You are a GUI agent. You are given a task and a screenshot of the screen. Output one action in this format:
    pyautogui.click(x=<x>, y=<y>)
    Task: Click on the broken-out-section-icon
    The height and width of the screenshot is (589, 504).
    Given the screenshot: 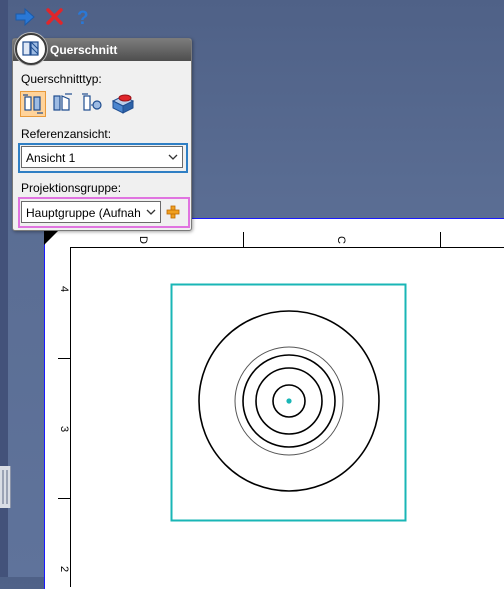 What is the action you would take?
    pyautogui.click(x=123, y=104)
    